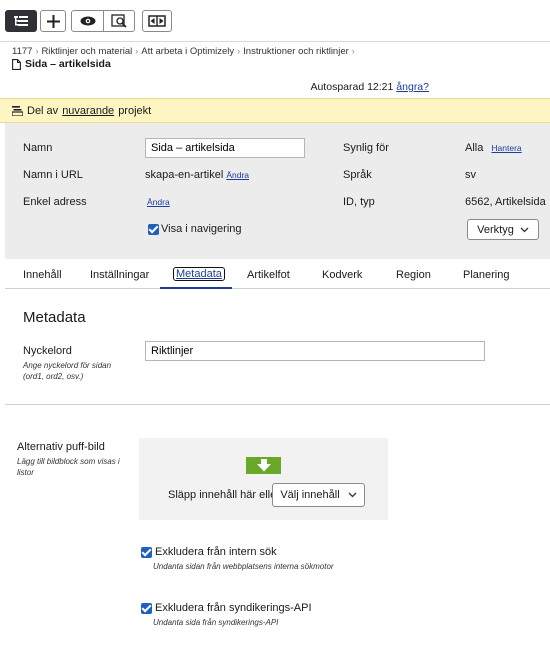 Image resolution: width=550 pixels, height=667 pixels. What do you see at coordinates (495, 229) in the screenshot?
I see `tools-label: Verktyg` at bounding box center [495, 229].